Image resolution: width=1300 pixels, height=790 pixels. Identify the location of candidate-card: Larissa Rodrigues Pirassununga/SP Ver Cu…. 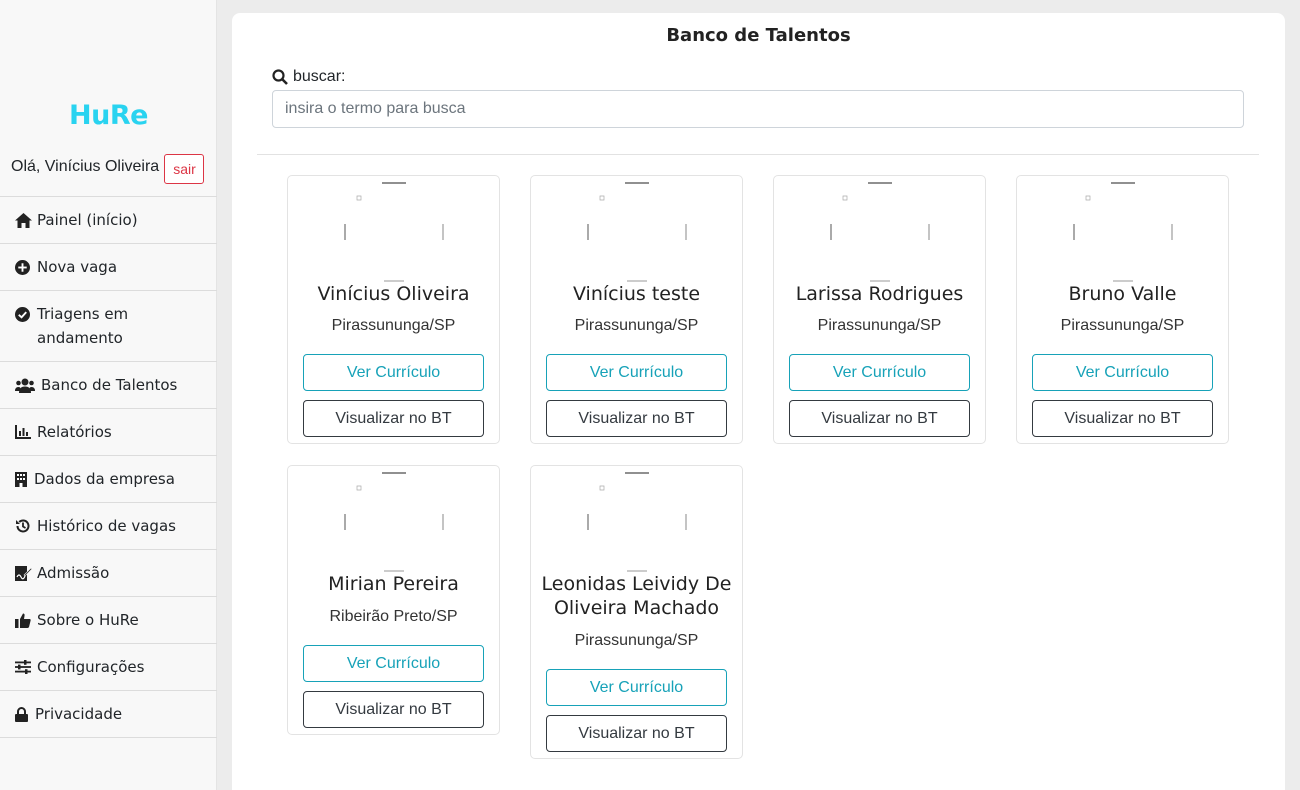
(879, 309).